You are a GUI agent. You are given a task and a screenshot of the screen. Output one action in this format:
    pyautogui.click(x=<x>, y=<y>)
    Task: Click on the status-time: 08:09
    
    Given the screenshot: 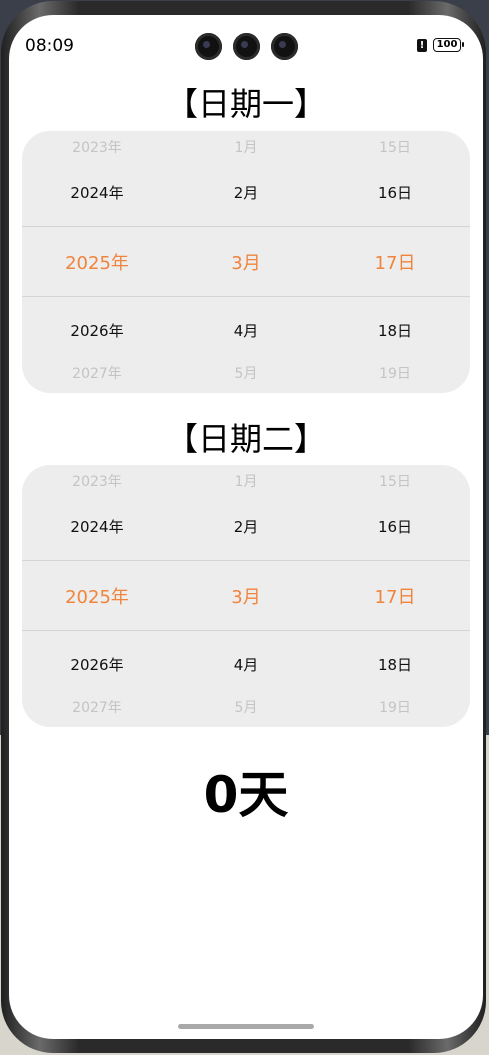 What is the action you would take?
    pyautogui.click(x=49, y=46)
    